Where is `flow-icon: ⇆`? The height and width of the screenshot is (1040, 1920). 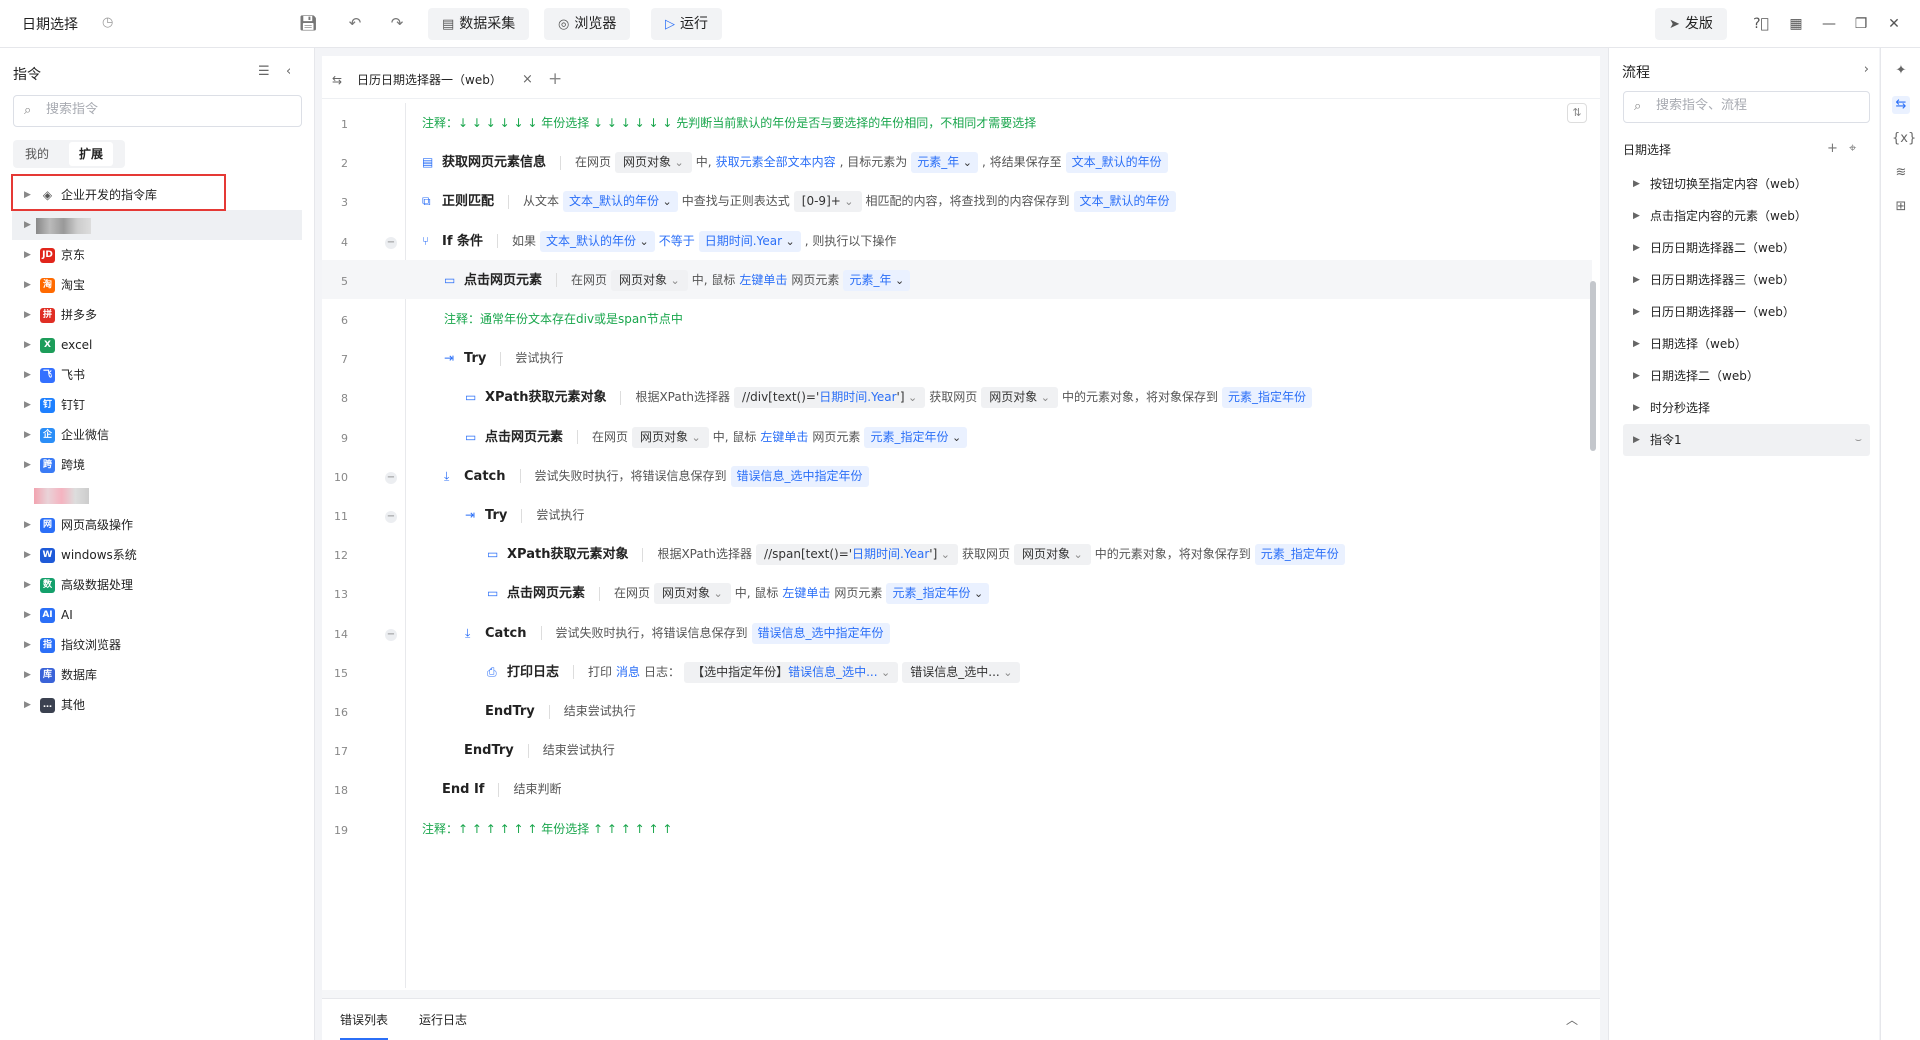 flow-icon: ⇆ is located at coordinates (1901, 105).